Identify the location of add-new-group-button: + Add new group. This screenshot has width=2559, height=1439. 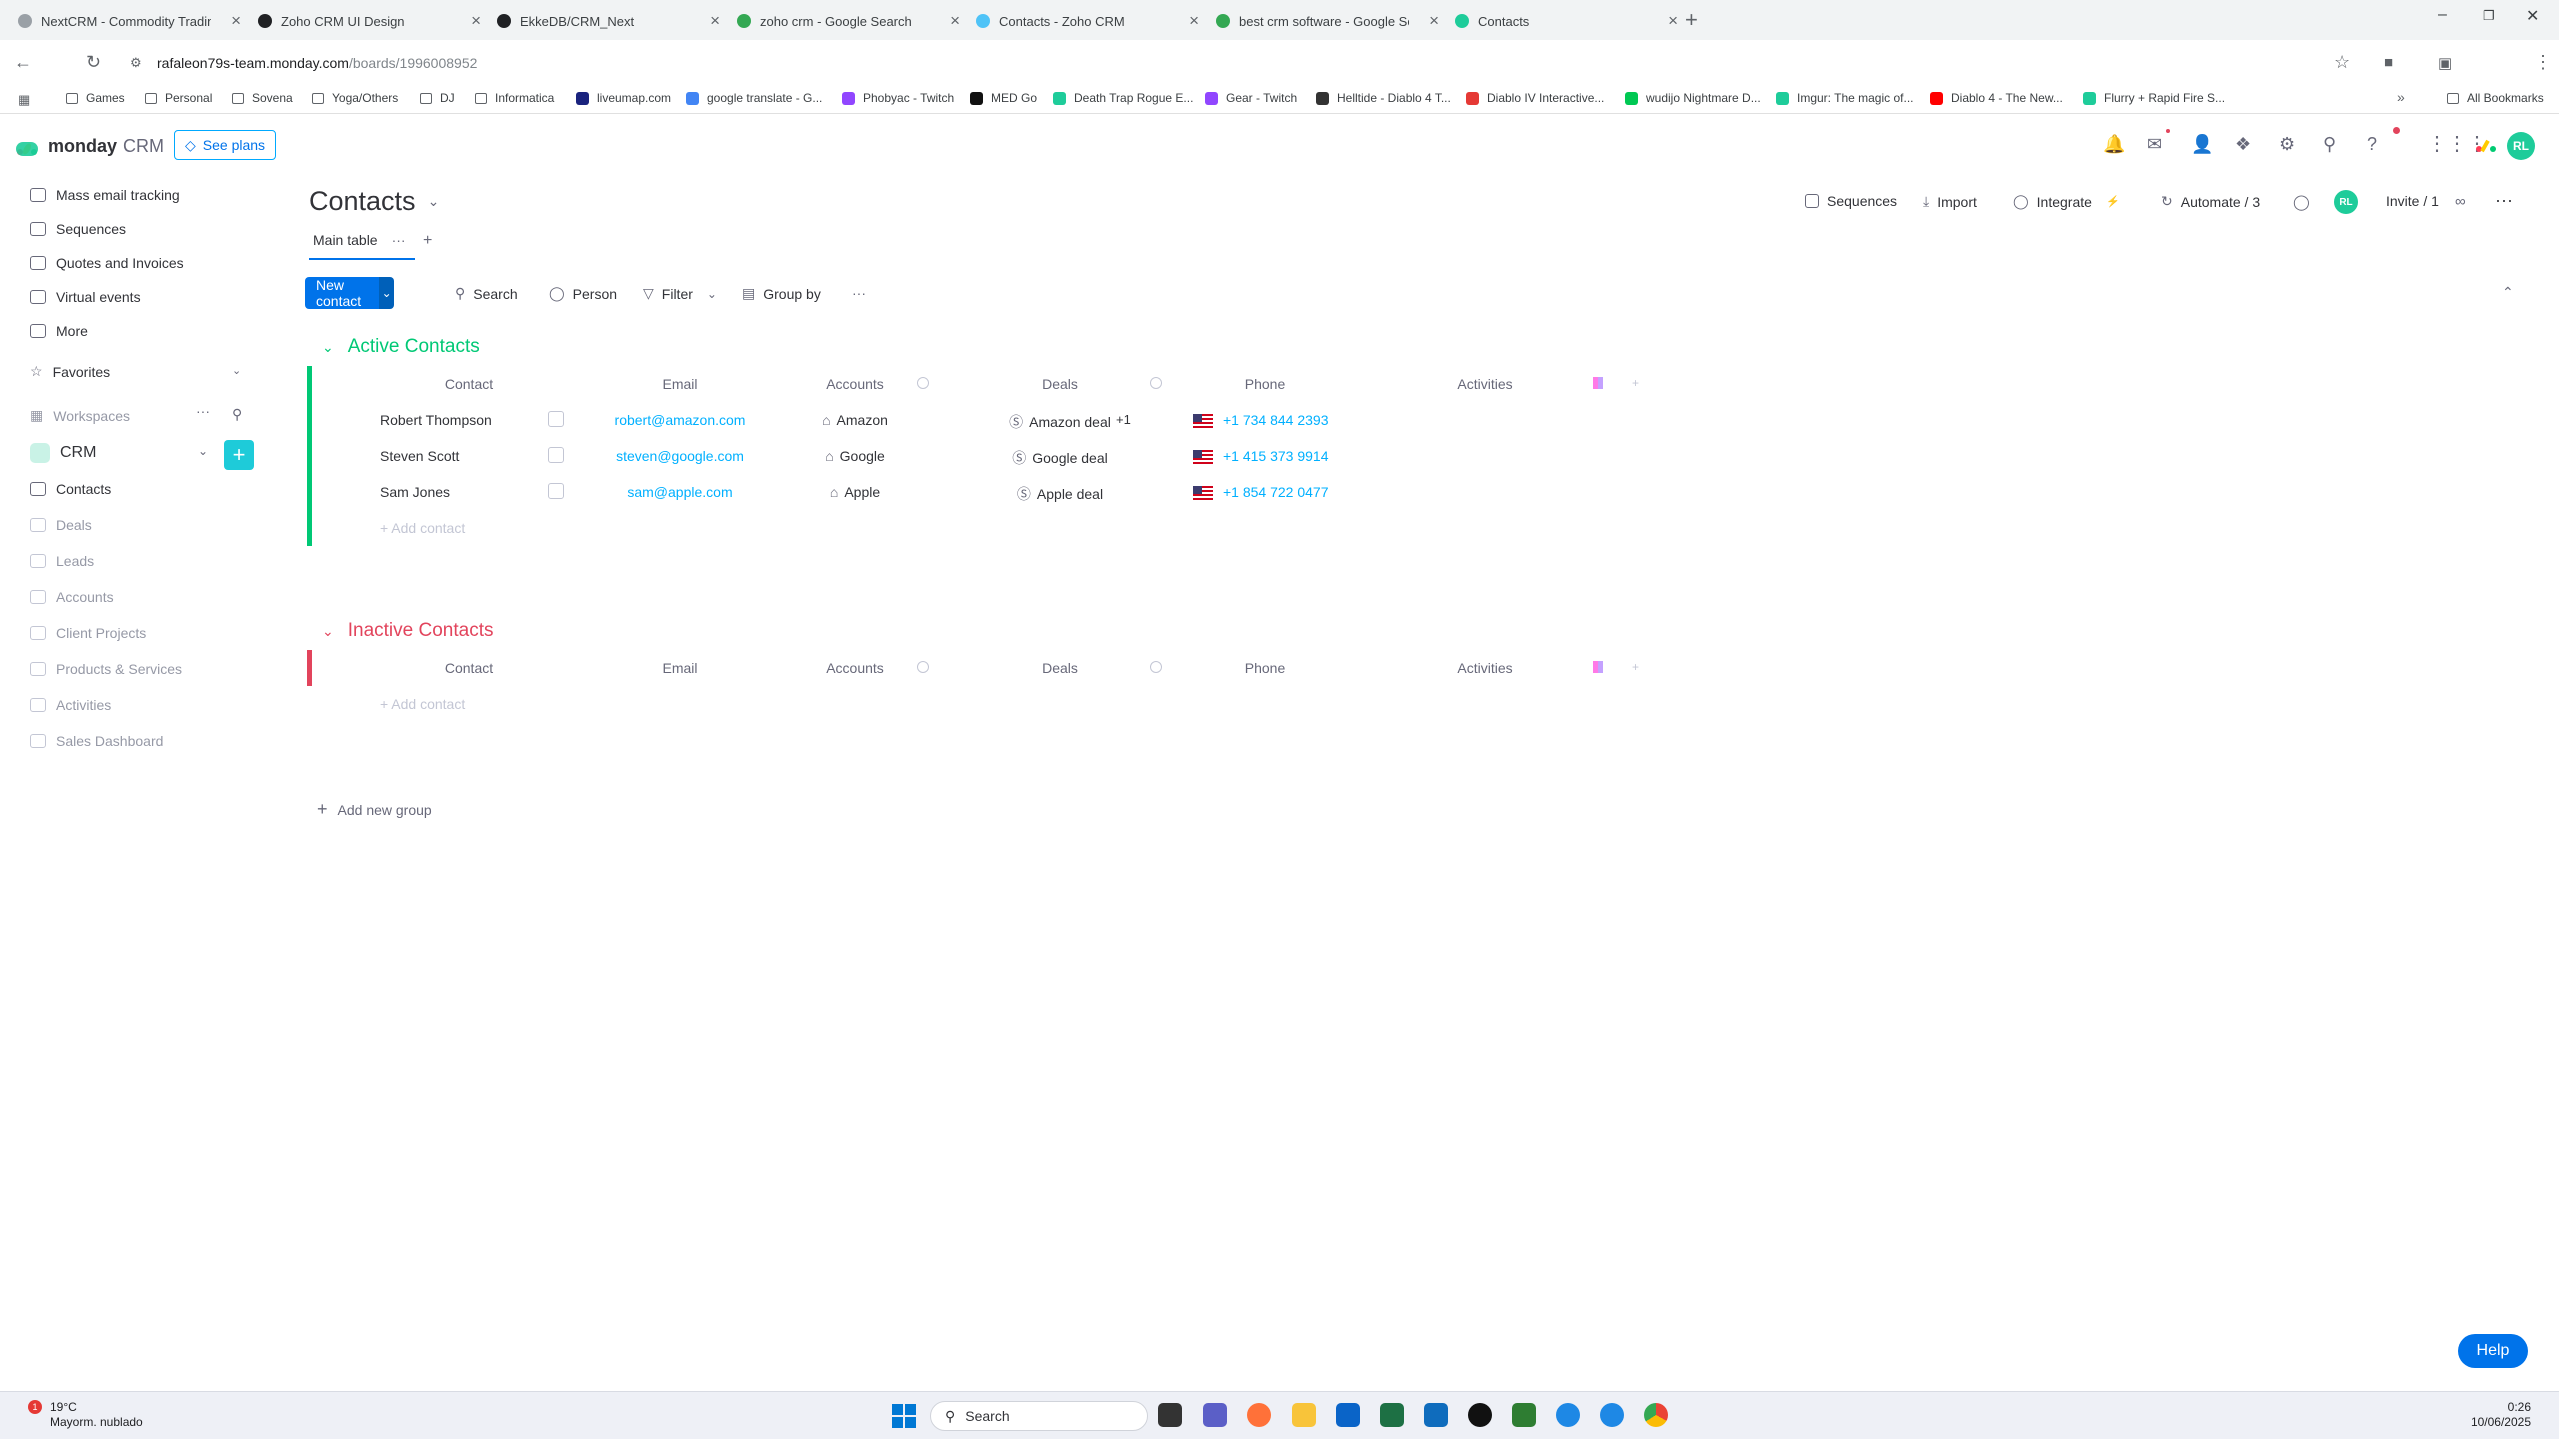
(374, 809).